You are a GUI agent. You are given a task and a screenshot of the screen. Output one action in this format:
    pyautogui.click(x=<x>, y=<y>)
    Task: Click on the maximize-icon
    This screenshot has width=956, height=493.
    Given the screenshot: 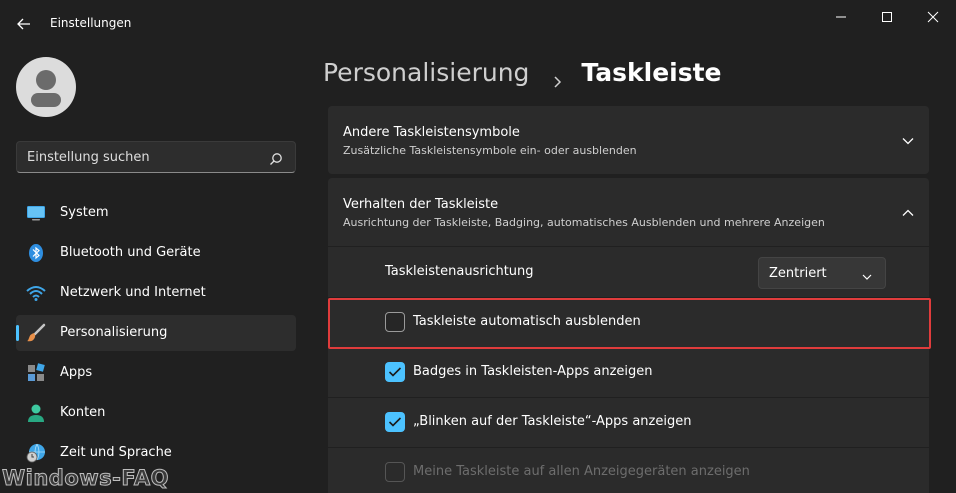 What is the action you would take?
    pyautogui.click(x=887, y=17)
    